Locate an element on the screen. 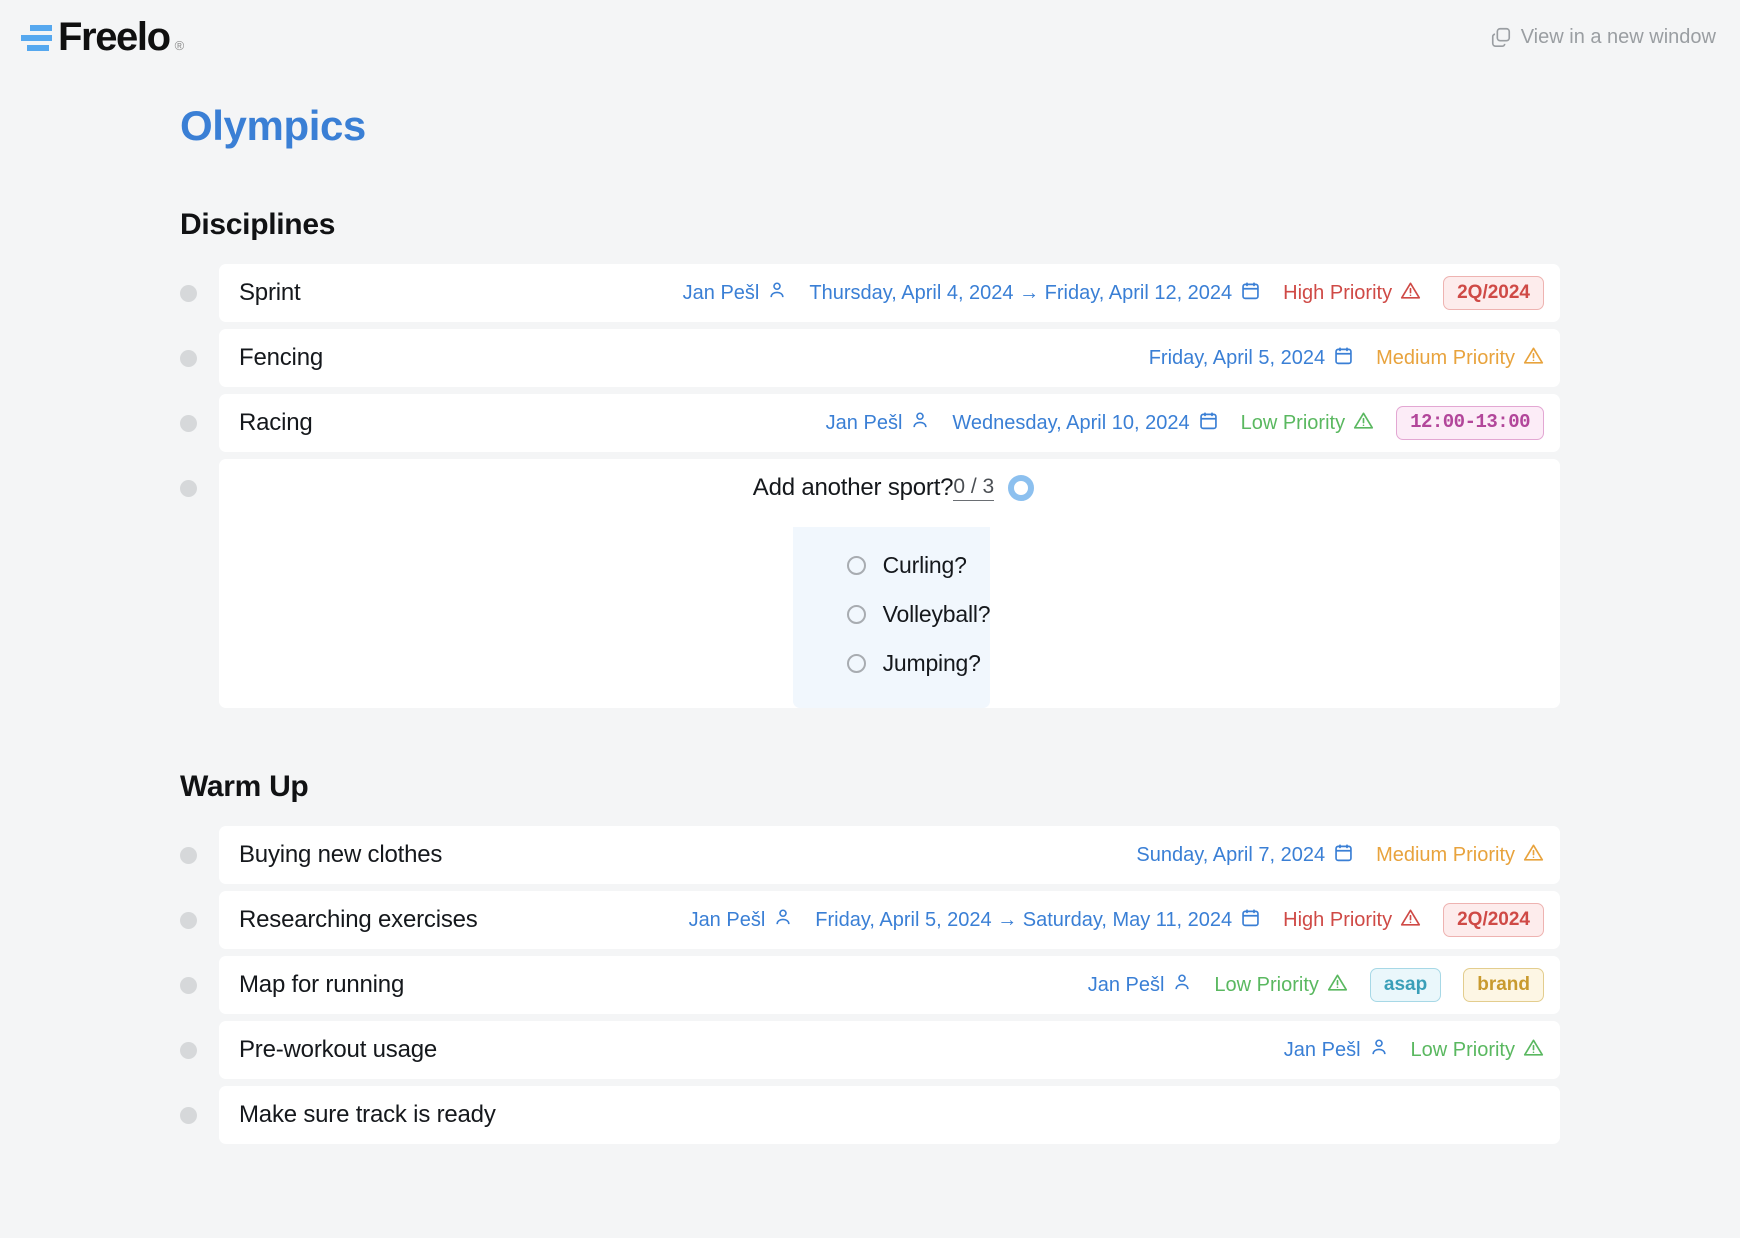  task-title: Buying new clothes is located at coordinates (341, 854).